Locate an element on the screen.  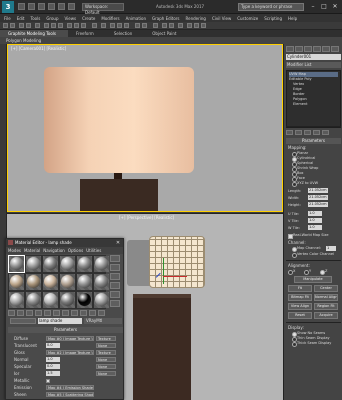
object-name-input: Cylinder001 is located at coordinates (313, 57).